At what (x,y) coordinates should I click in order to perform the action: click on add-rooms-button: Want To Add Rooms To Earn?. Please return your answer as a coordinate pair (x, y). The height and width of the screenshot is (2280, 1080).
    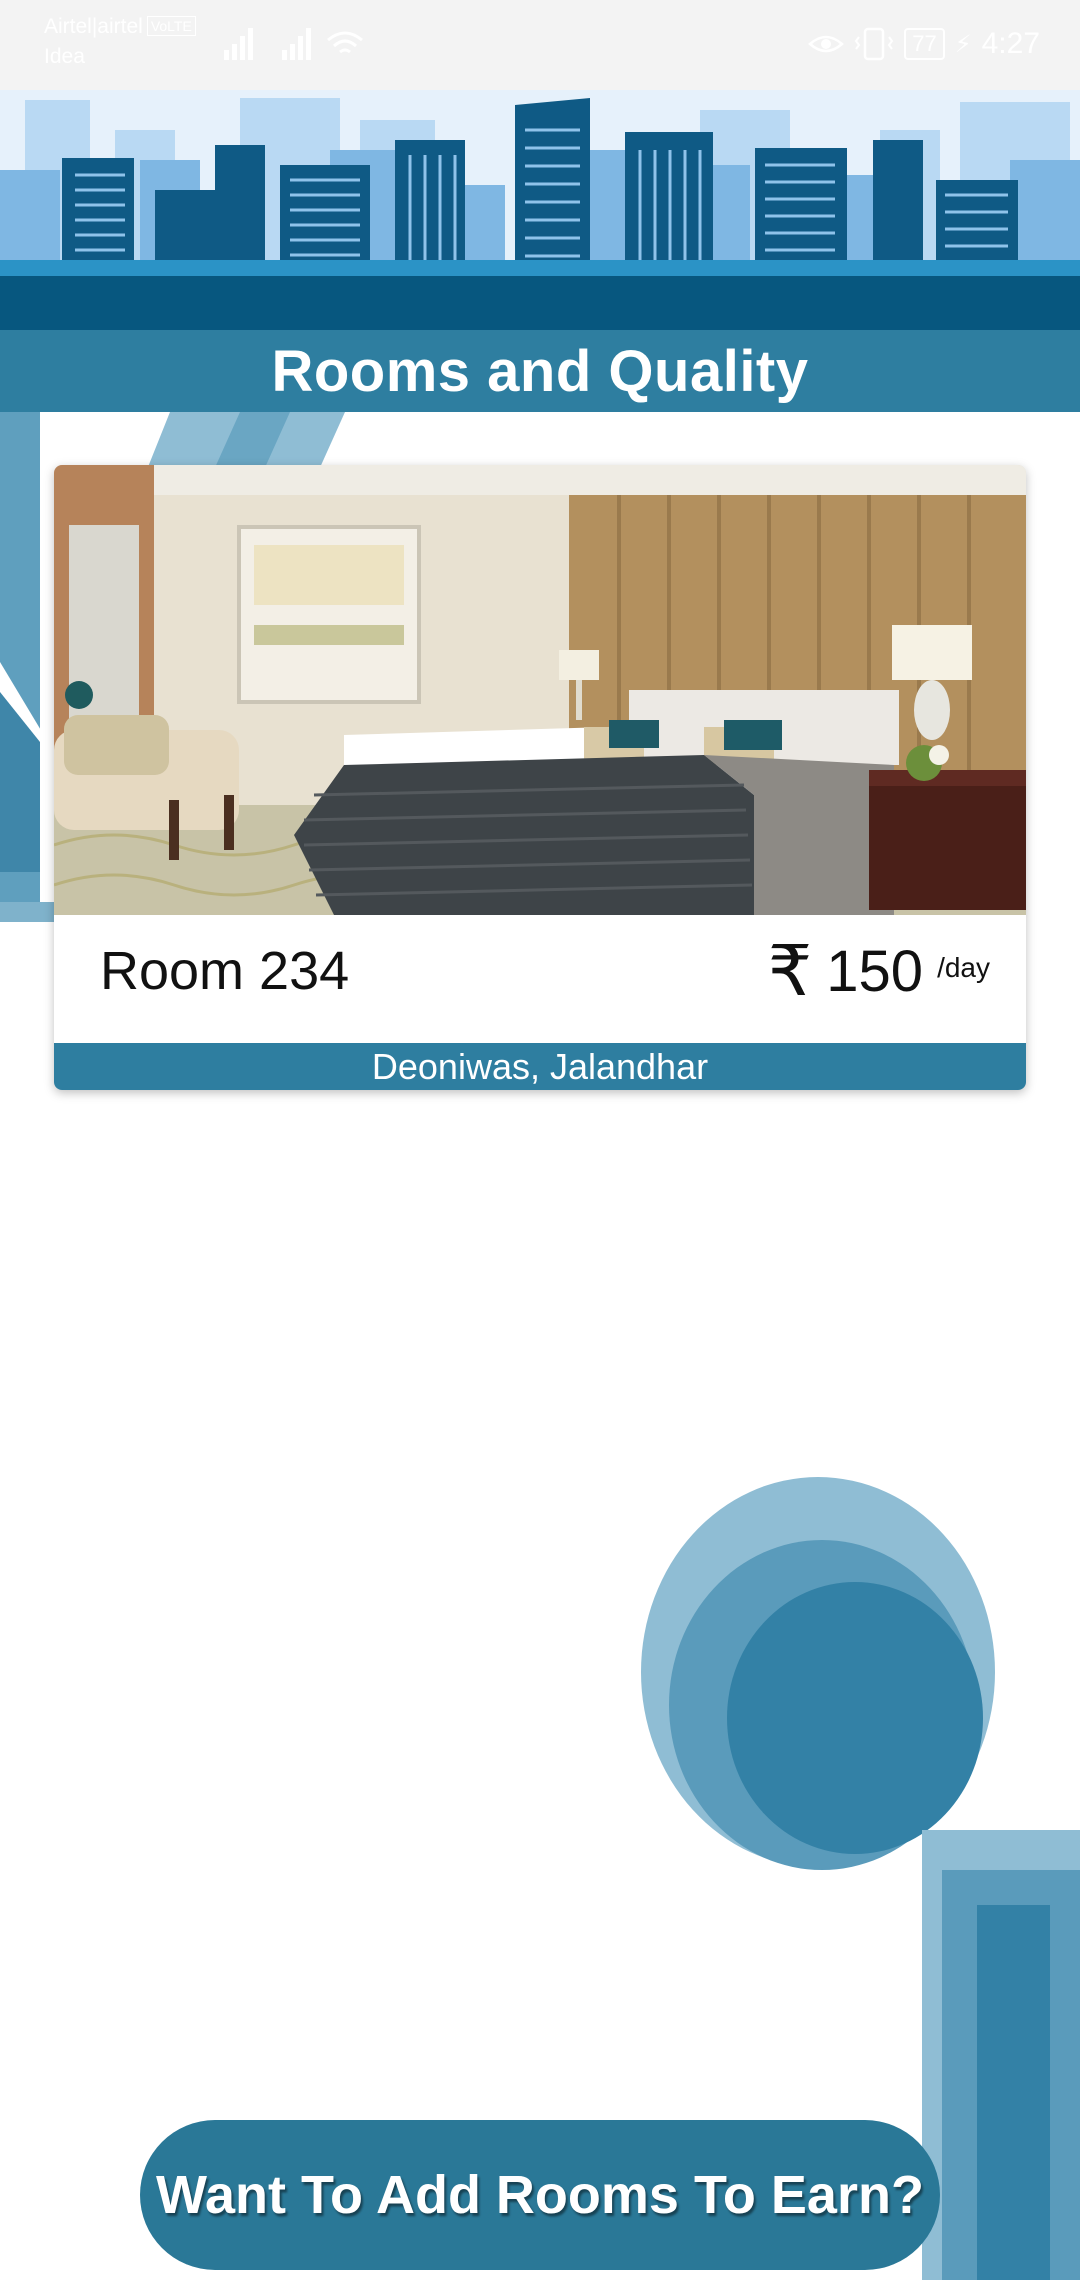
    Looking at the image, I should click on (540, 2195).